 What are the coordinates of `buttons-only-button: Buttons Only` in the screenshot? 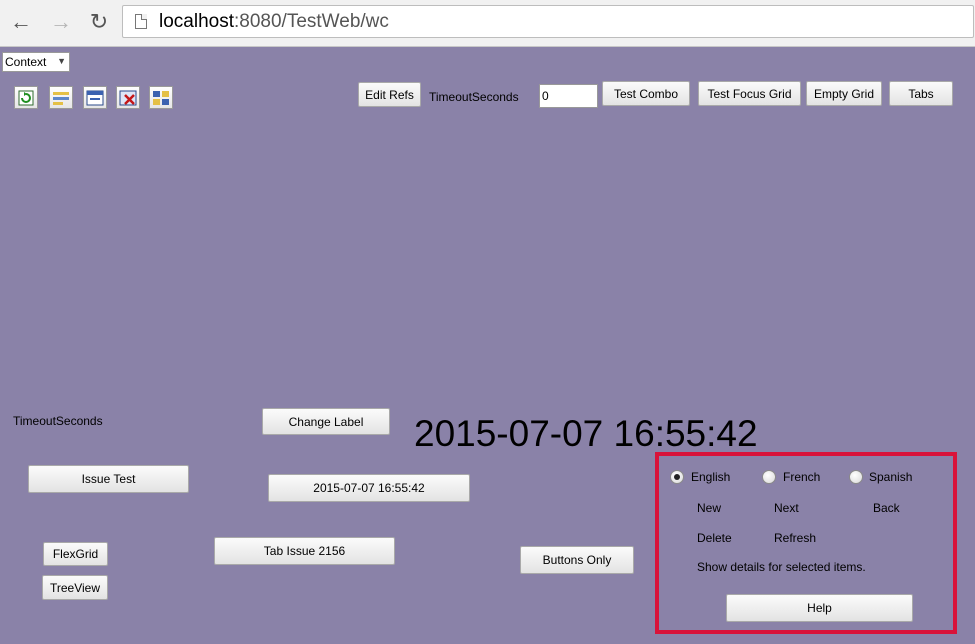 It's located at (577, 560).